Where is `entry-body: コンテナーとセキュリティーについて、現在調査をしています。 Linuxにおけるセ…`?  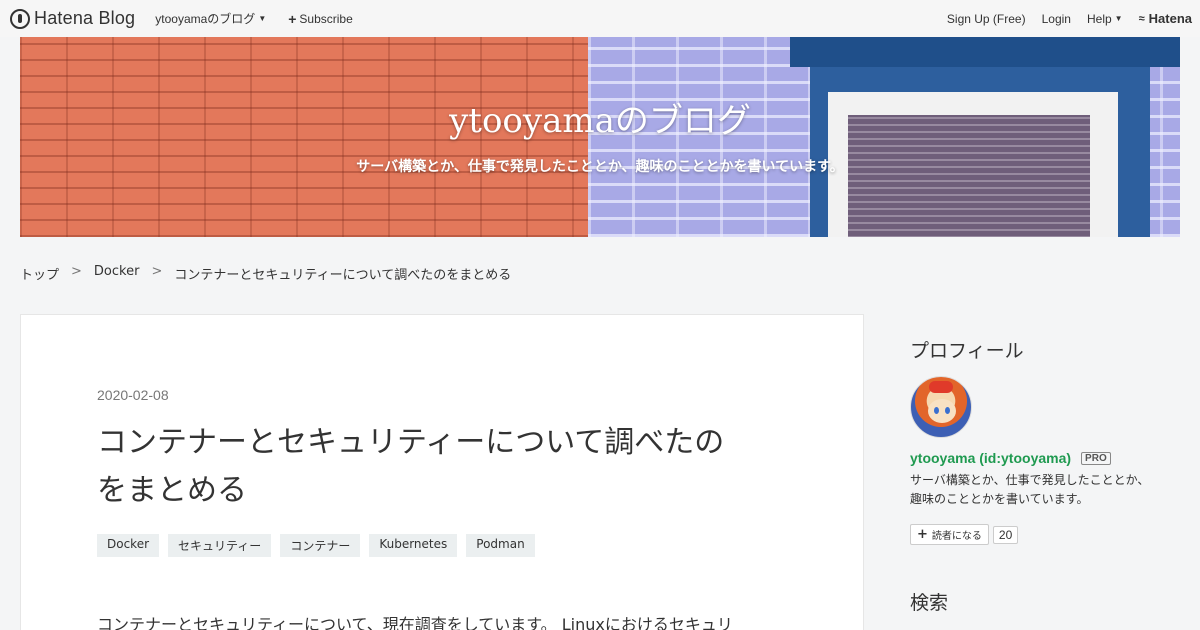 entry-body: コンテナーとセキュリティーについて、現在調査をしています。 Linuxにおけるセ… is located at coordinates (415, 622).